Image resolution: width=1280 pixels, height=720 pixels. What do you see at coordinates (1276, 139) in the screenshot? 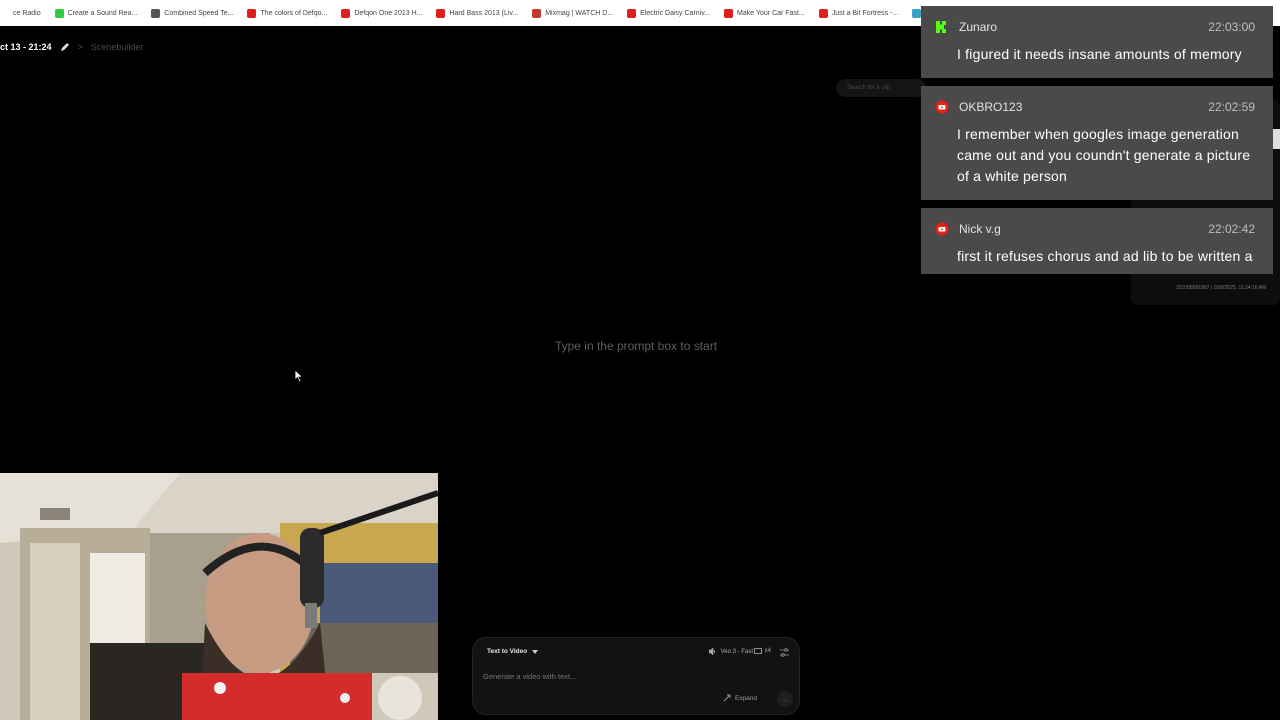
I see `clip-thumbnail` at bounding box center [1276, 139].